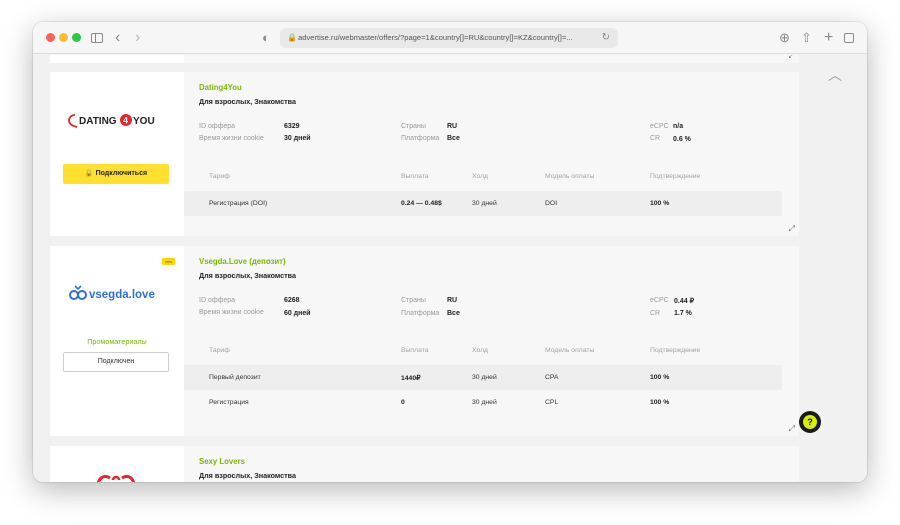 The height and width of the screenshot is (525, 900). Describe the element at coordinates (116, 478) in the screenshot. I see `sexy-lovers-logo` at that location.